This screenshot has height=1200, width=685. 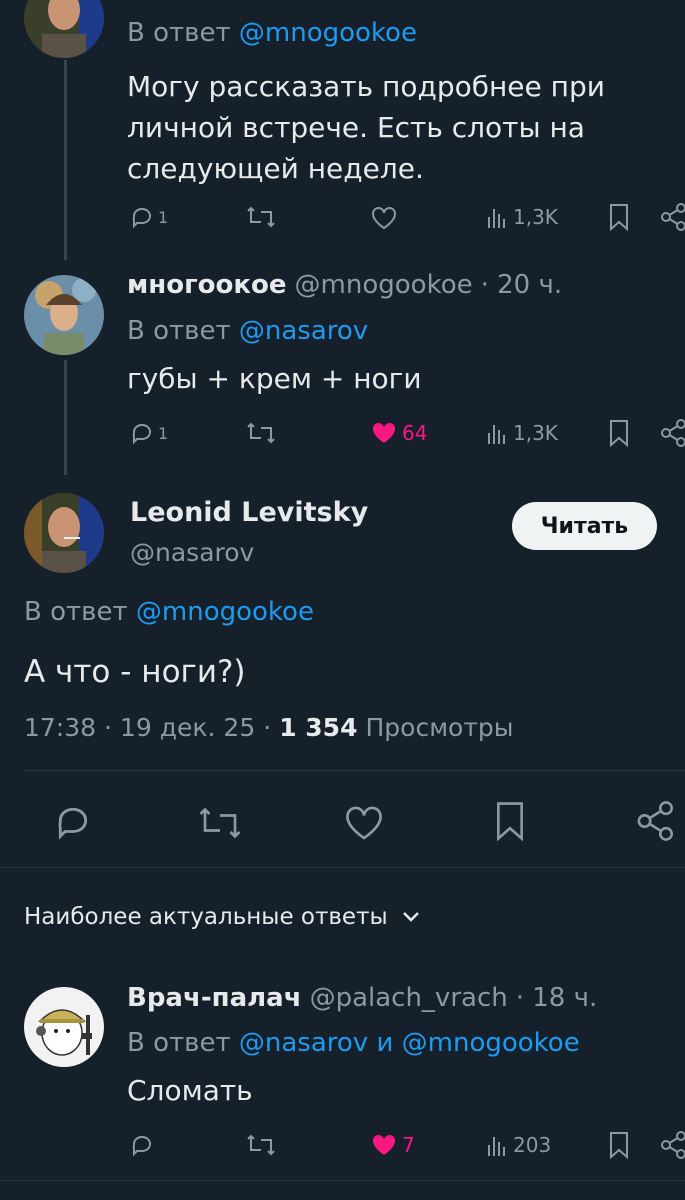 I want to click on author-handle: @mnogookoe, so click(x=384, y=285).